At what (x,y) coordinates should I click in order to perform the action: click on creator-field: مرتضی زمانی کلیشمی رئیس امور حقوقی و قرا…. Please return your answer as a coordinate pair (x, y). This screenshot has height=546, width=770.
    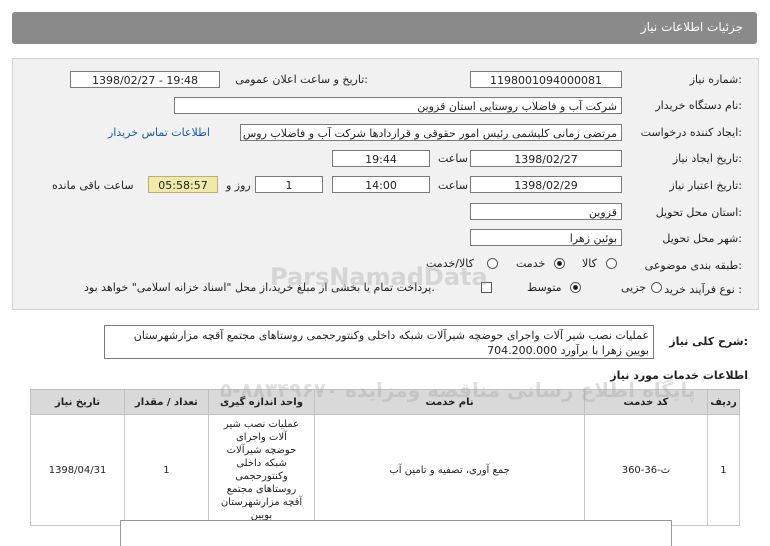
    Looking at the image, I should click on (431, 132).